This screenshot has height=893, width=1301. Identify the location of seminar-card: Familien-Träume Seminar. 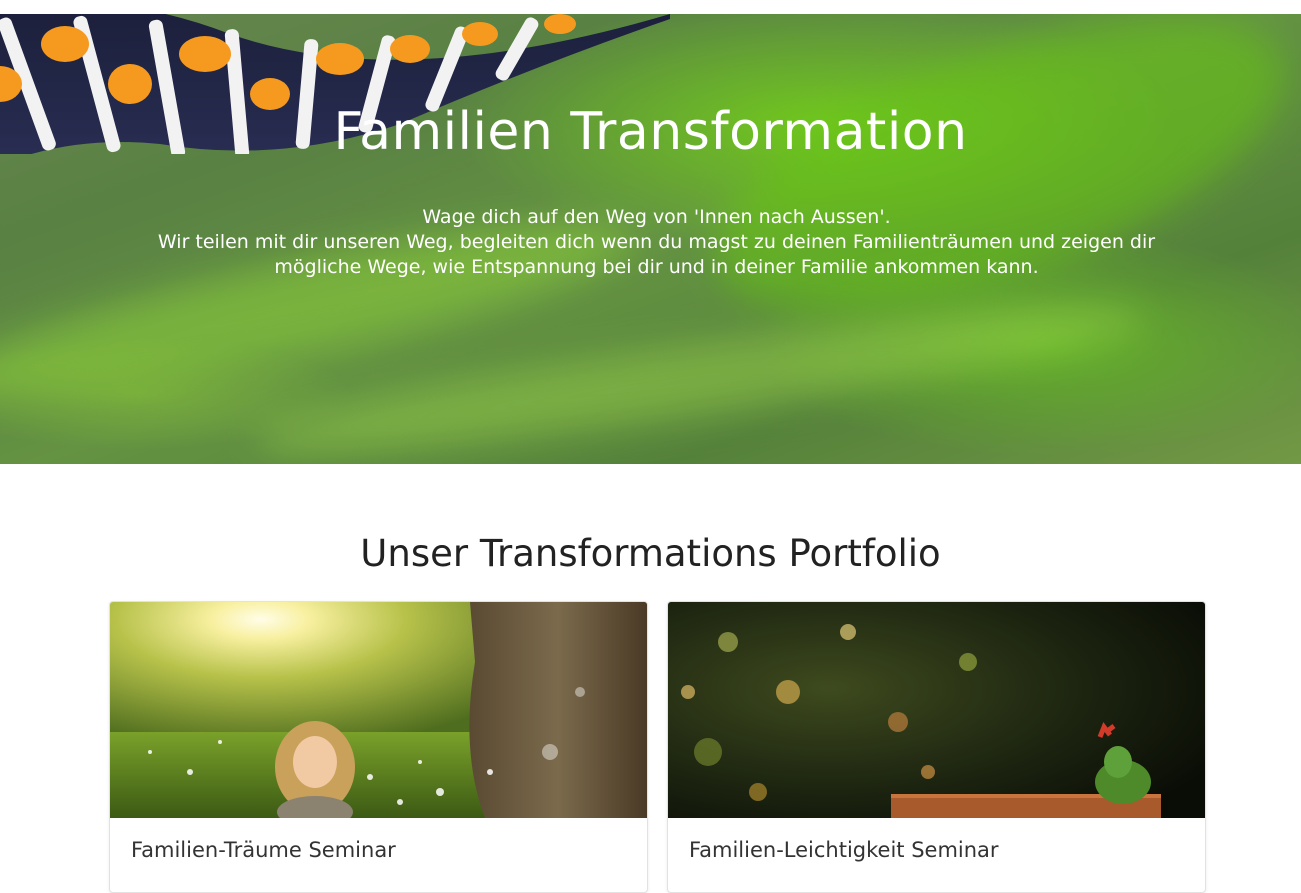
(378, 747).